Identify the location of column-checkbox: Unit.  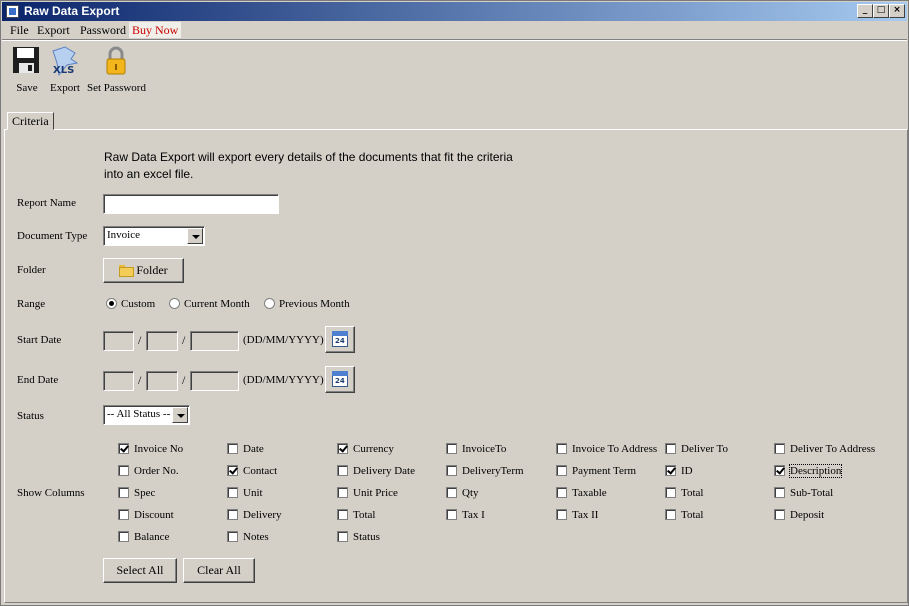
(245, 493).